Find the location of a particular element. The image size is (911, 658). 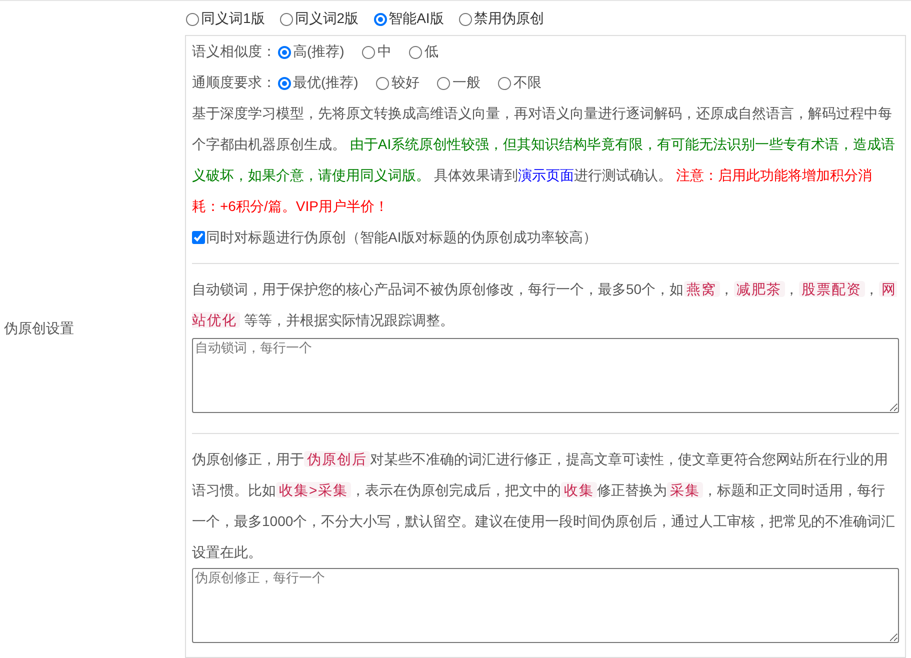

mode-radio-option: 禁用伪原创 is located at coordinates (501, 18).